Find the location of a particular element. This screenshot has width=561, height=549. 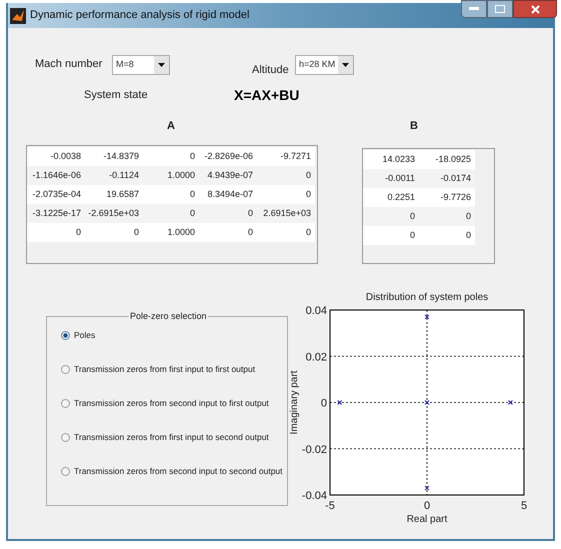

y-tick-label: 0 is located at coordinates (323, 404).